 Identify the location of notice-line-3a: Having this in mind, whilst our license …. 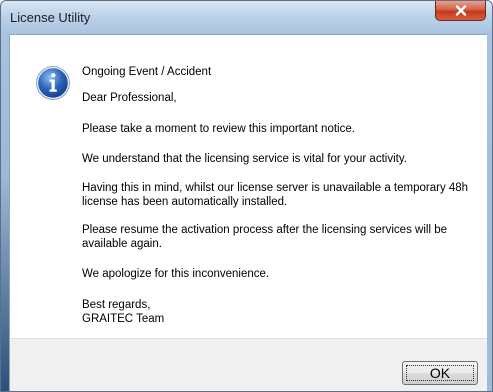
(275, 188).